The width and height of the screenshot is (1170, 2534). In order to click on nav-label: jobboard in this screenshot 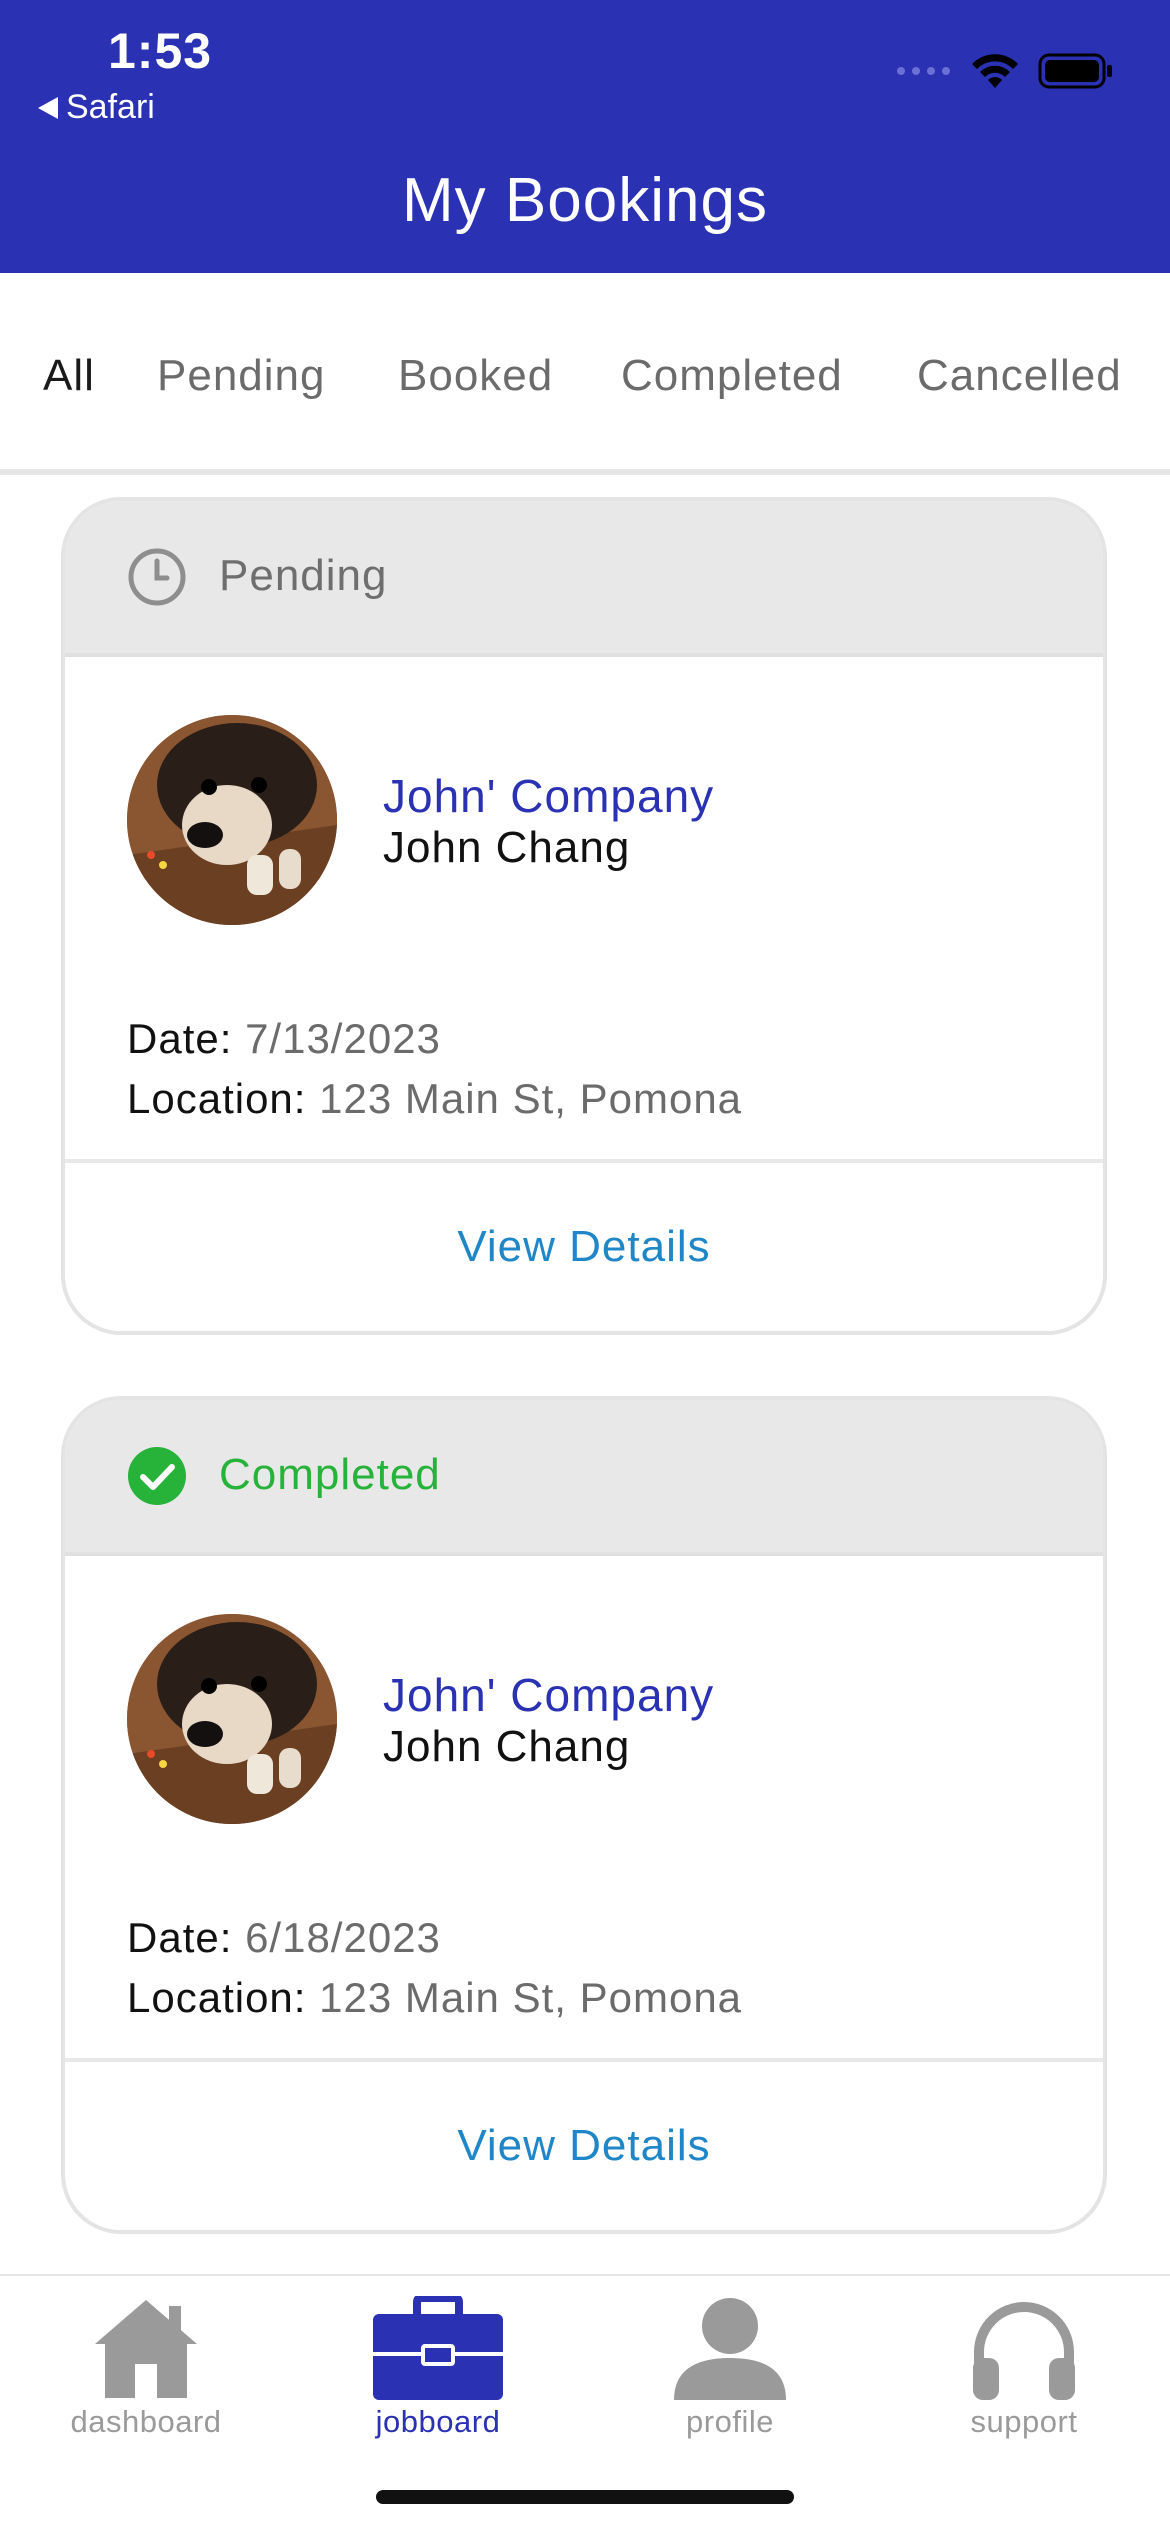, I will do `click(438, 2421)`.